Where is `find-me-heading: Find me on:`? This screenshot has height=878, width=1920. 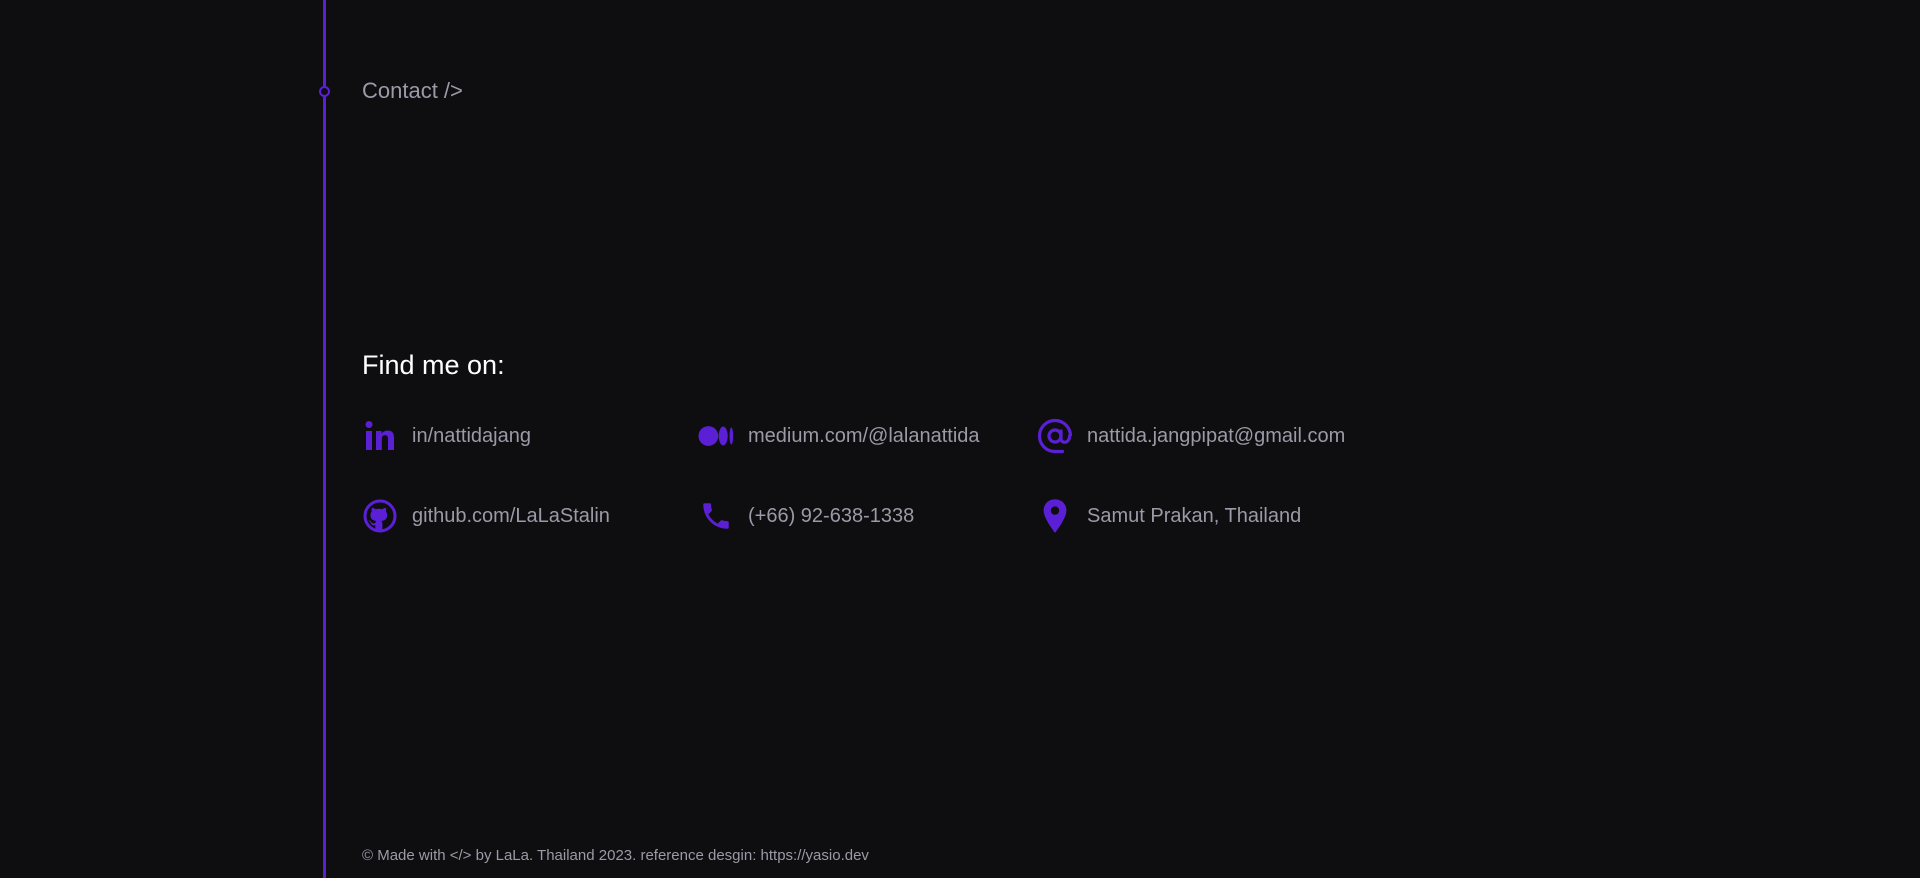 find-me-heading: Find me on: is located at coordinates (433, 365).